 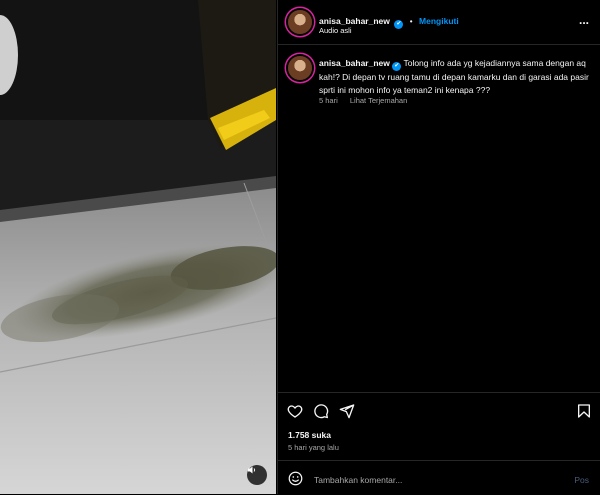 I want to click on caption-age: 5 hari, so click(x=328, y=100).